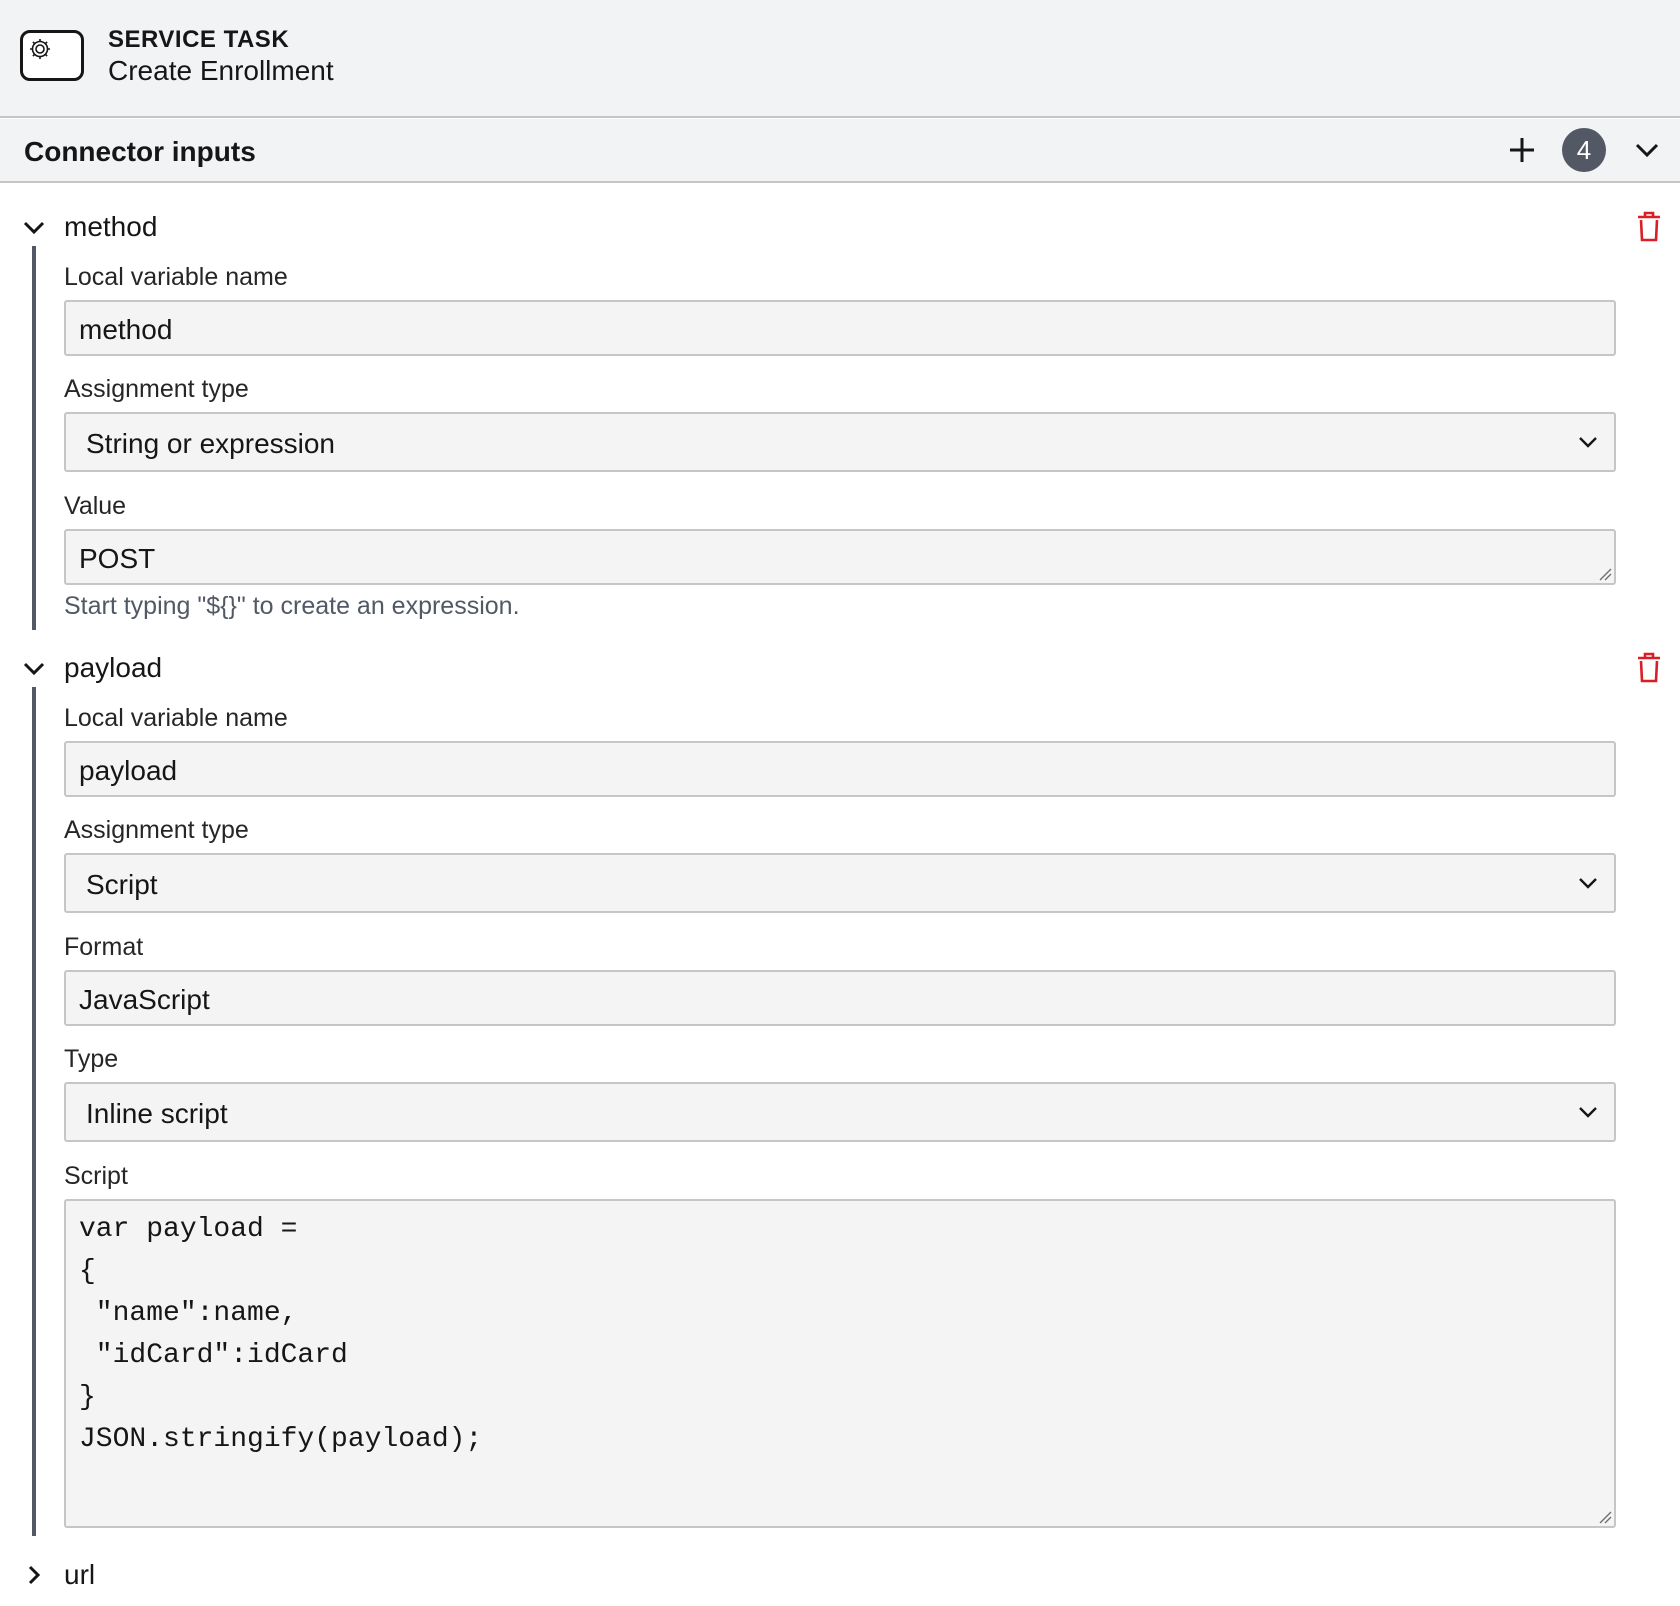 The image size is (1680, 1606). What do you see at coordinates (840, 769) in the screenshot?
I see `local-variable-name-input: payload` at bounding box center [840, 769].